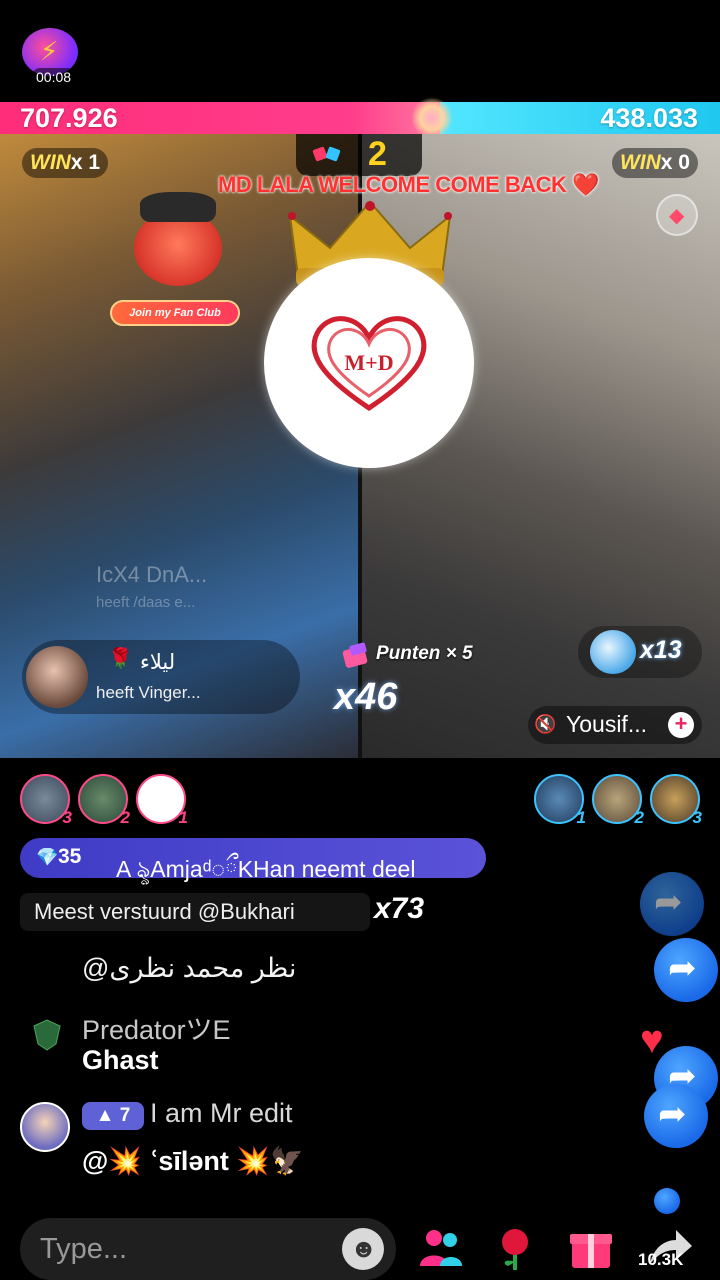  I want to click on battle-score-bar: 707.926 438.033, so click(360, 118).